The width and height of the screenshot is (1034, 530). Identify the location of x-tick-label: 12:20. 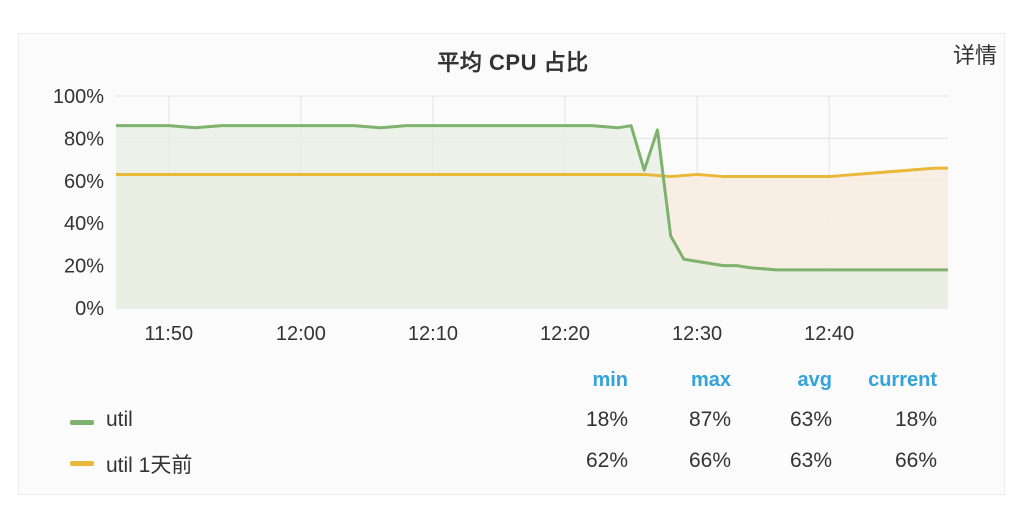
(565, 334).